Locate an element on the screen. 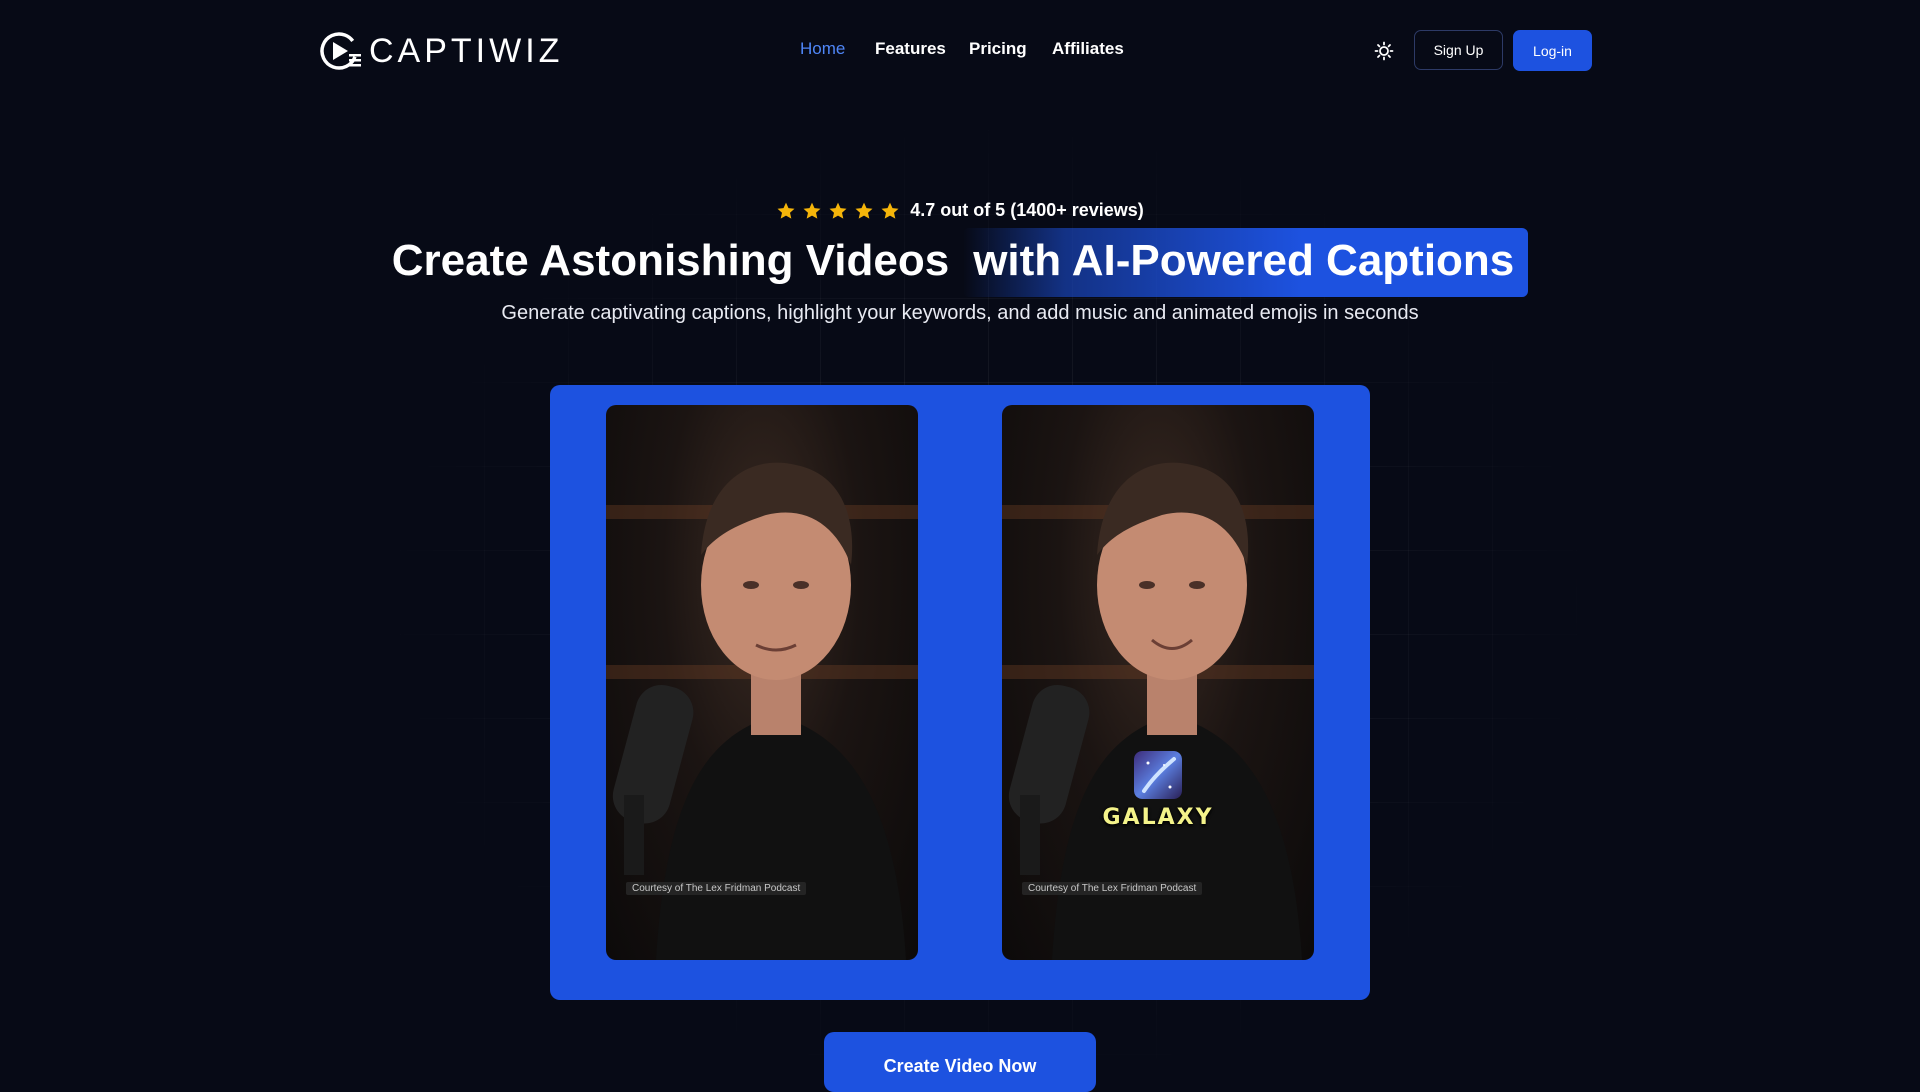  nav-item-pricing: Pricing is located at coordinates (998, 49).